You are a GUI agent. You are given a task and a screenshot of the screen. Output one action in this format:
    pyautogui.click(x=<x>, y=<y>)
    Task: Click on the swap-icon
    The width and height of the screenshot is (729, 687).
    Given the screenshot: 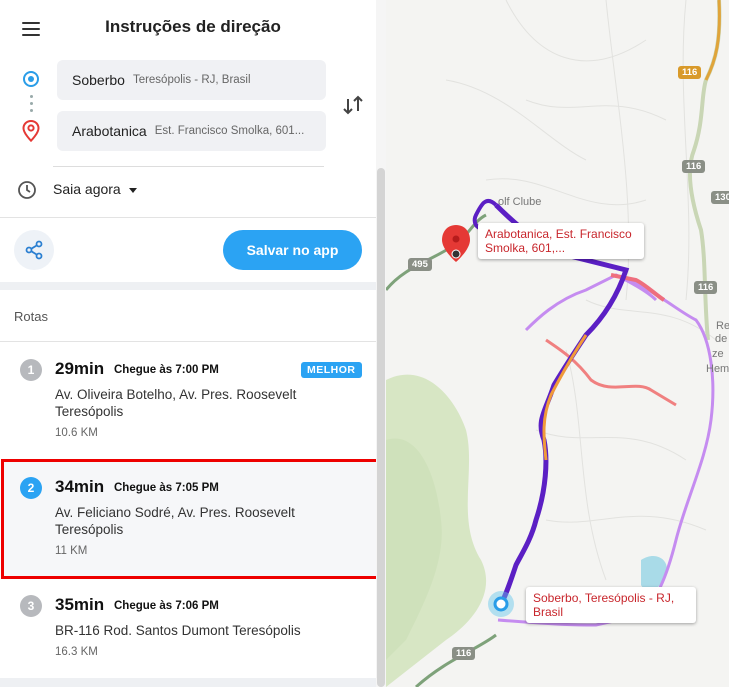 What is the action you would take?
    pyautogui.click(x=353, y=107)
    